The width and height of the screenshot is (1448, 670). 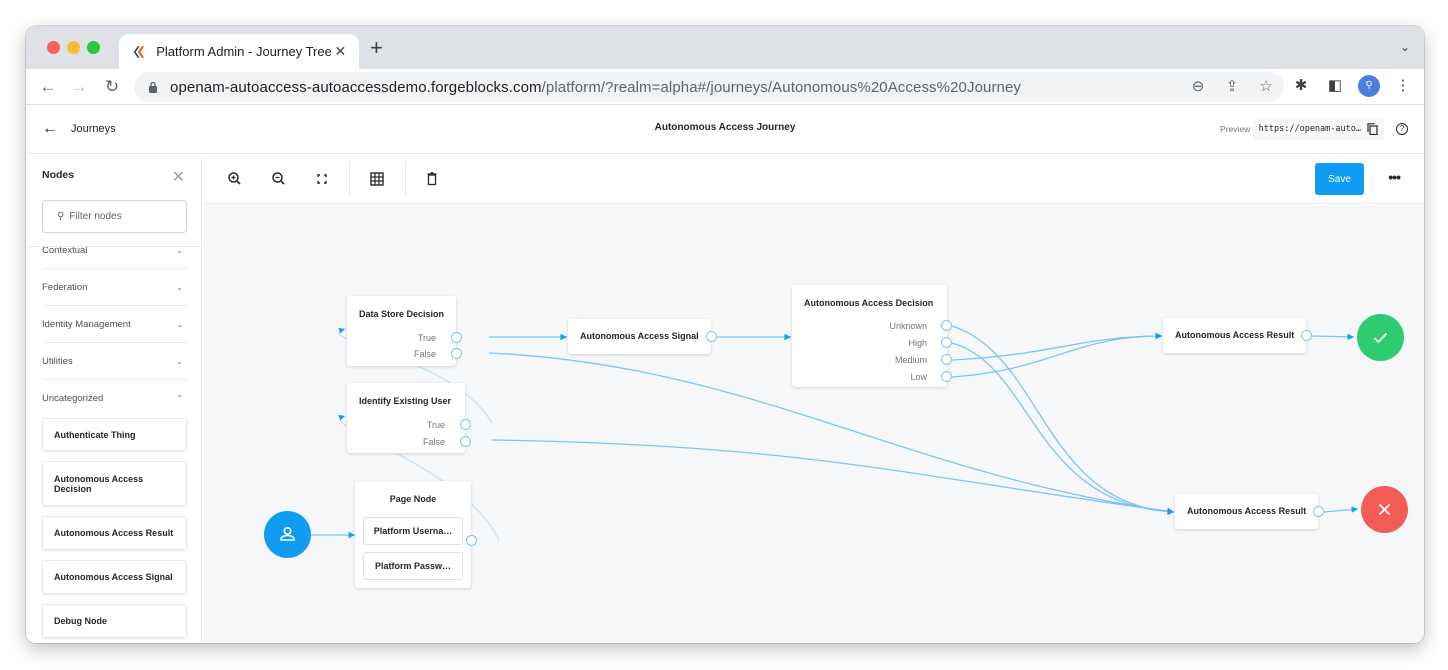 What do you see at coordinates (114, 577) in the screenshot?
I see `palette-item: Autonomous Access Signal` at bounding box center [114, 577].